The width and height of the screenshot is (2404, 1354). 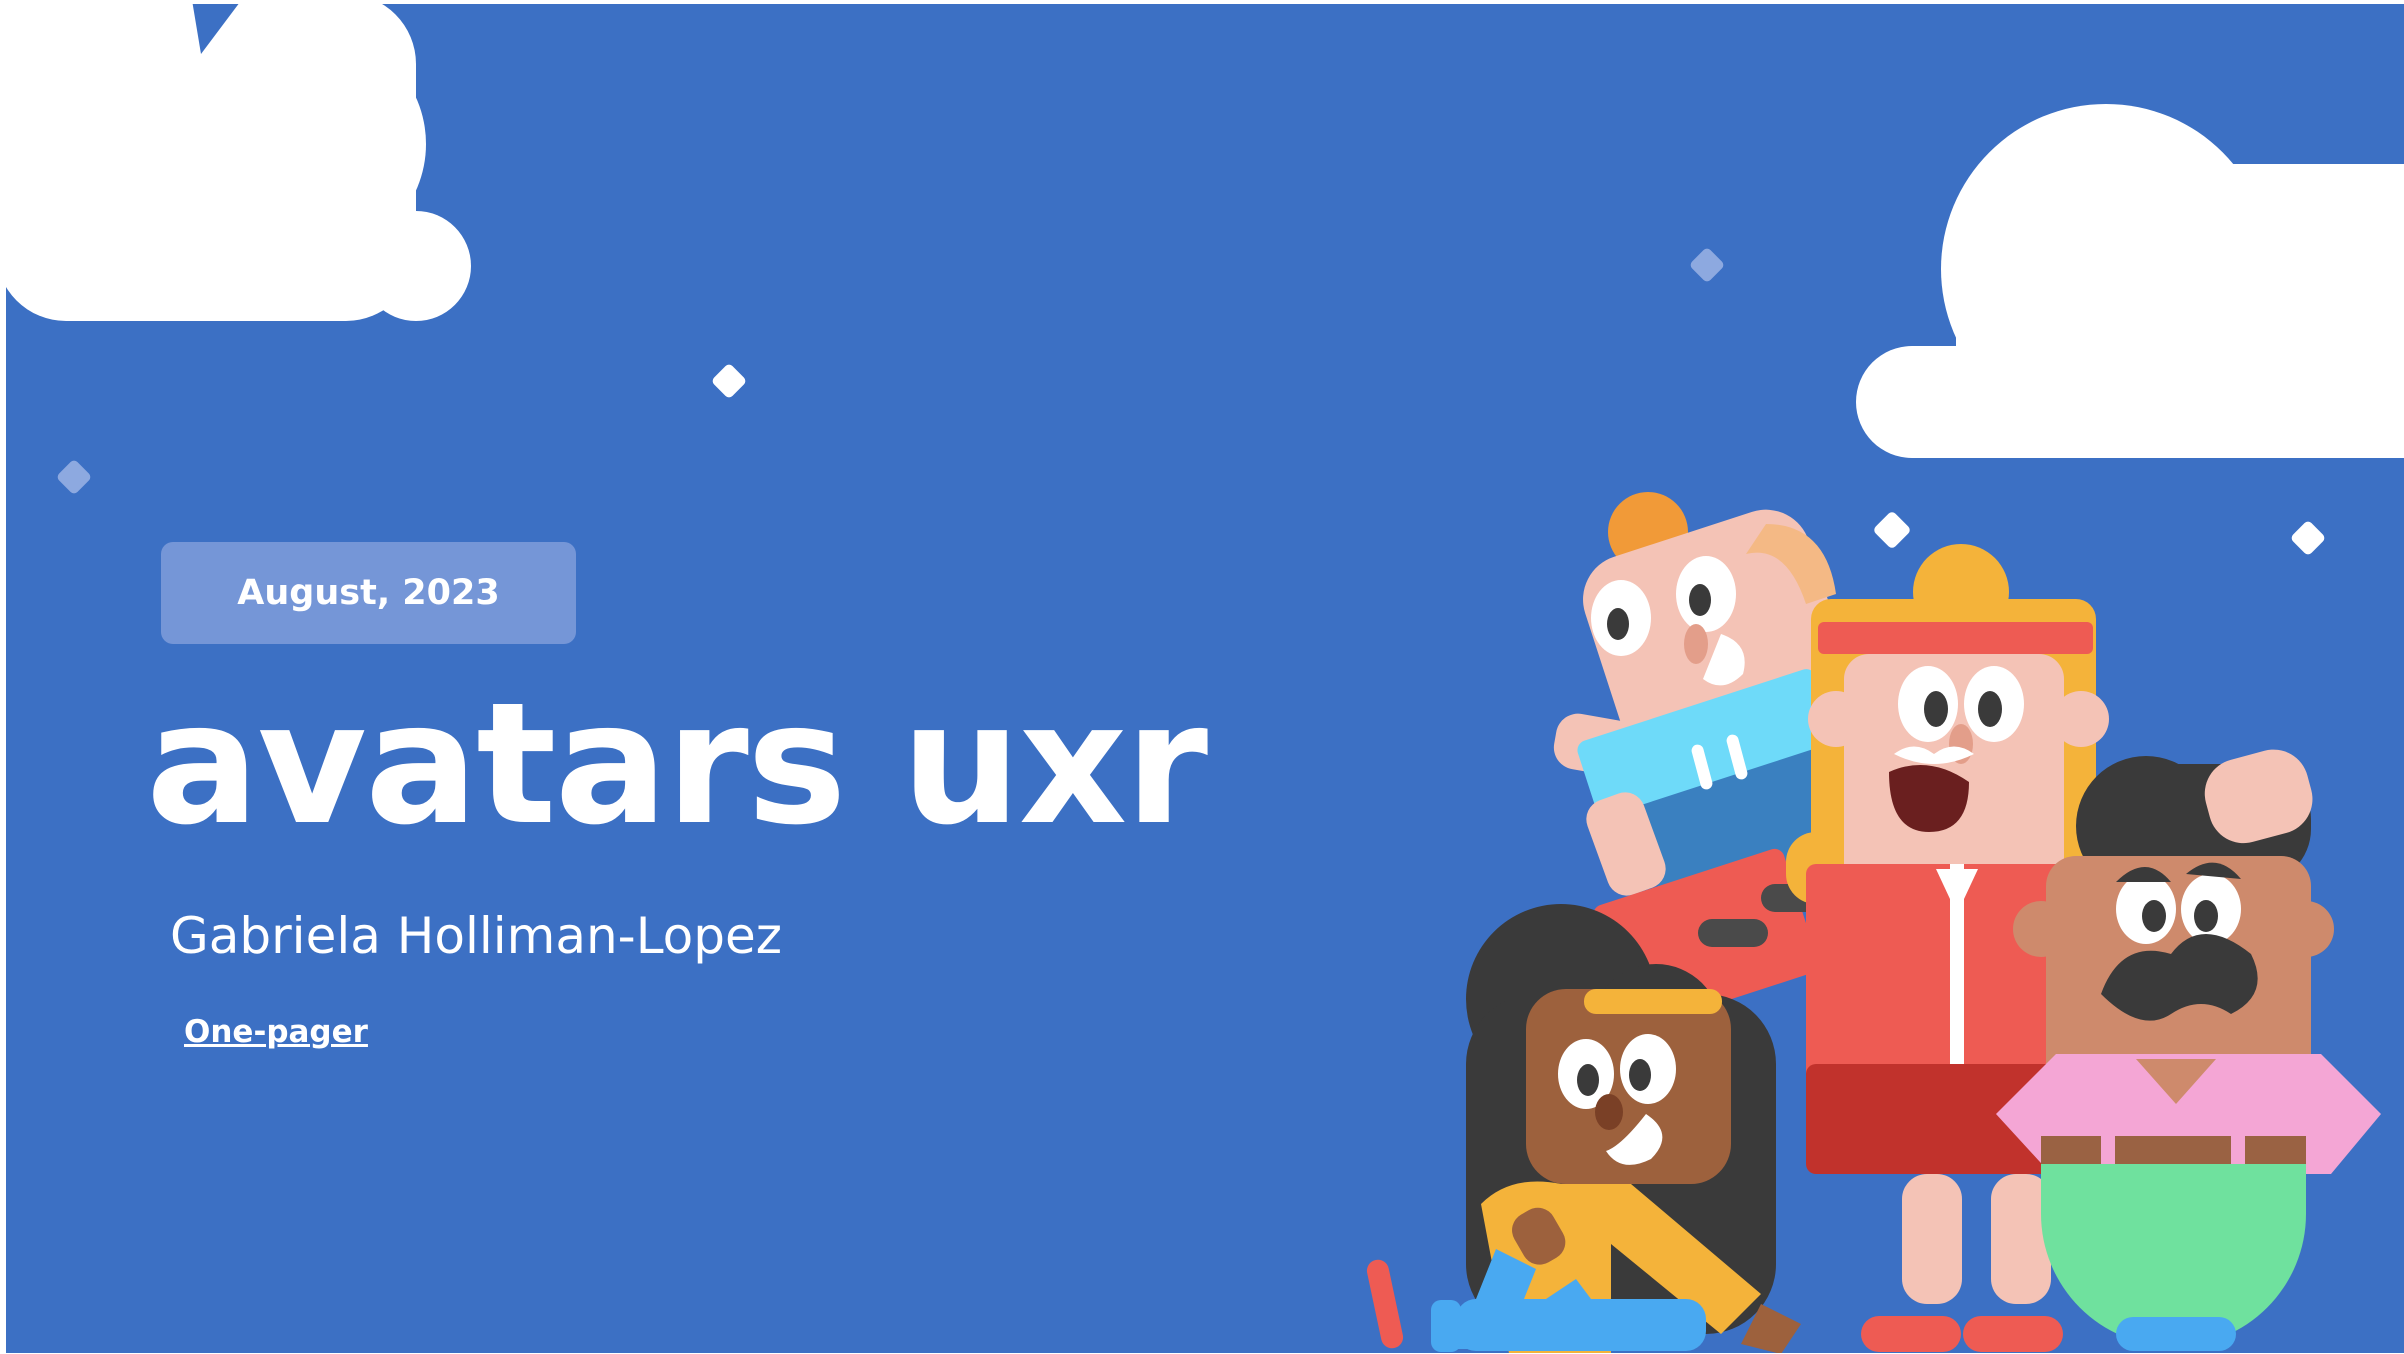 I want to click on cloud-illustration-right, so click(x=2130, y=281).